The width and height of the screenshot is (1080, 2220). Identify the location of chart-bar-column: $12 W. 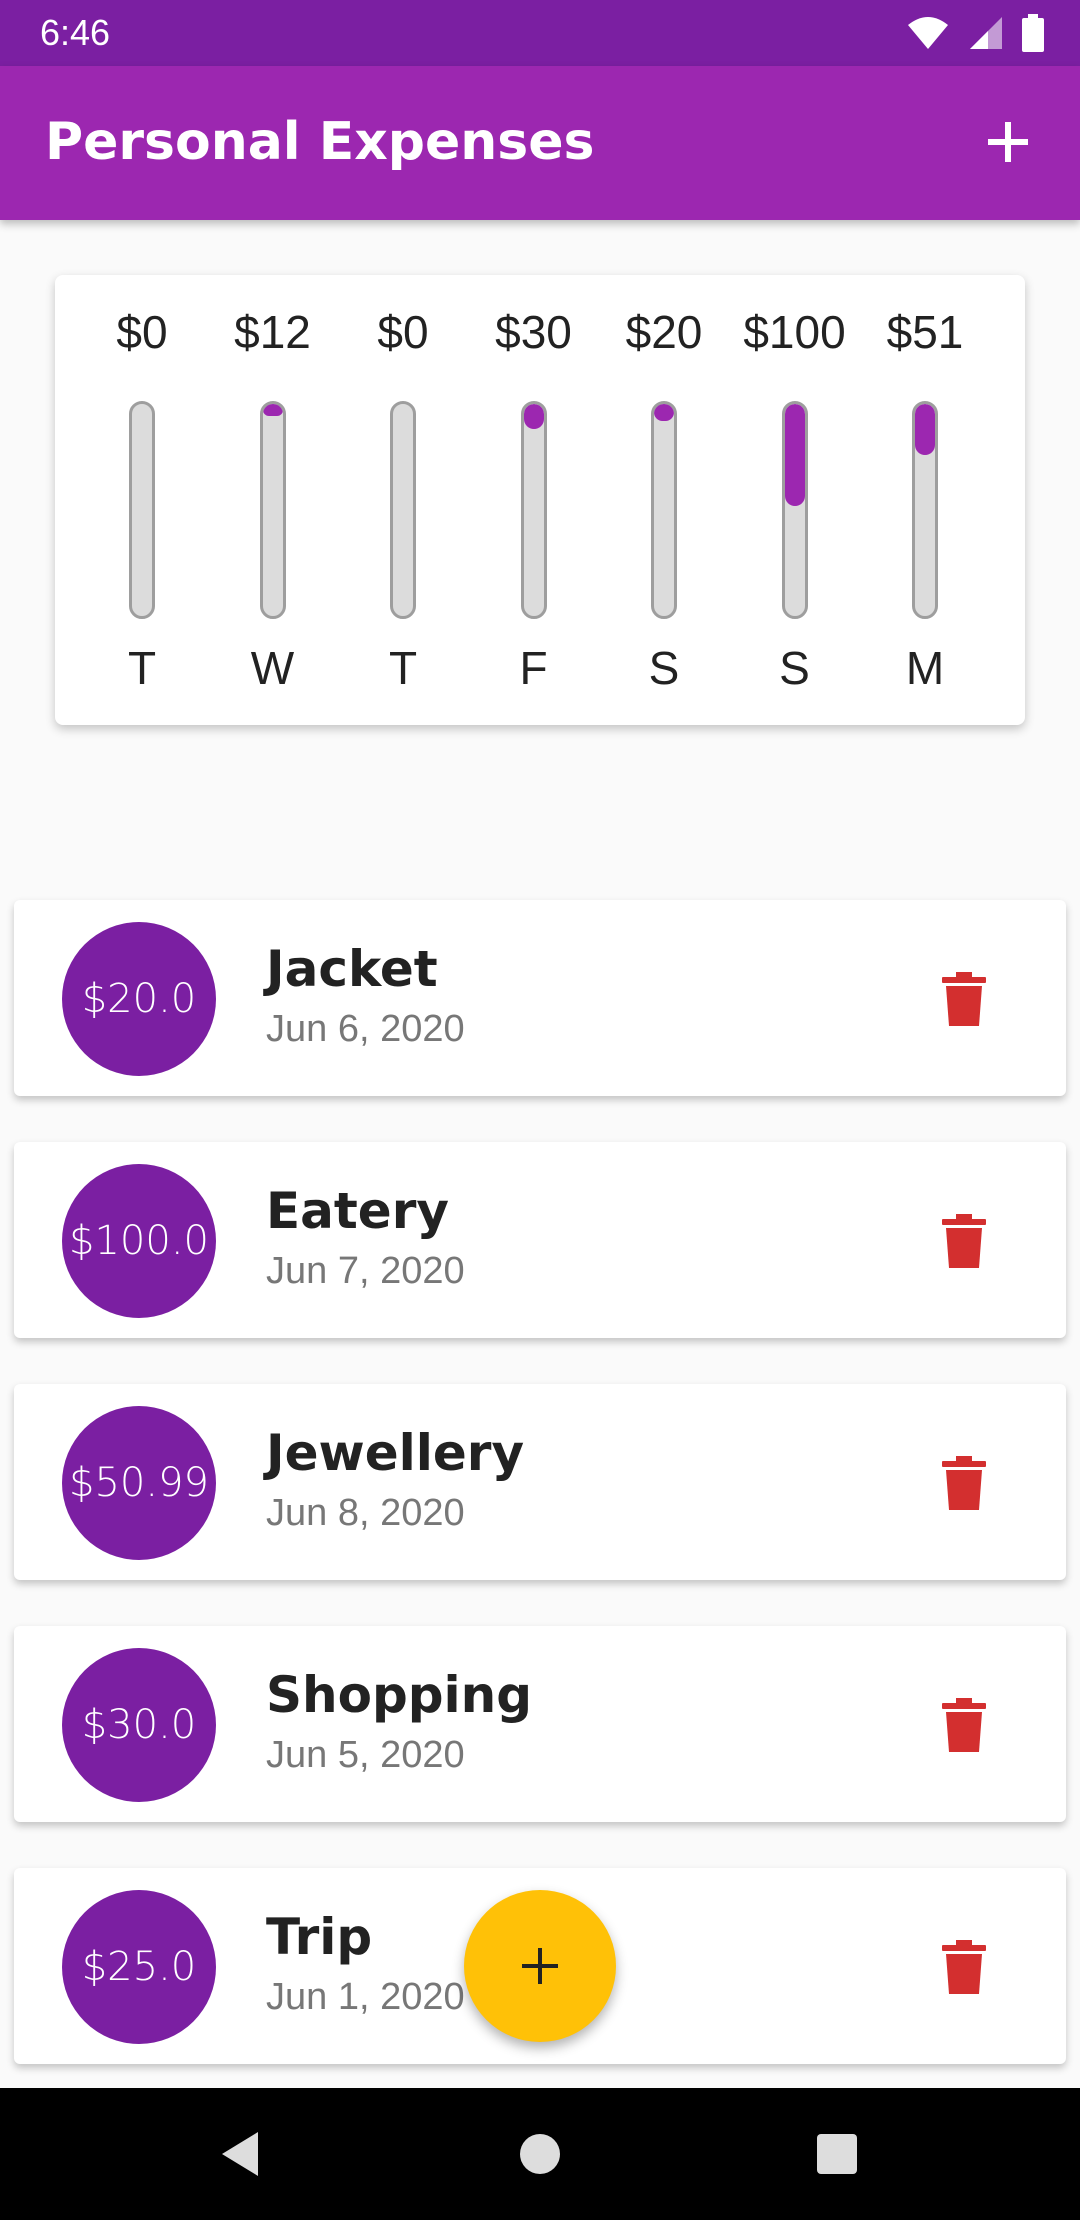
(273, 500).